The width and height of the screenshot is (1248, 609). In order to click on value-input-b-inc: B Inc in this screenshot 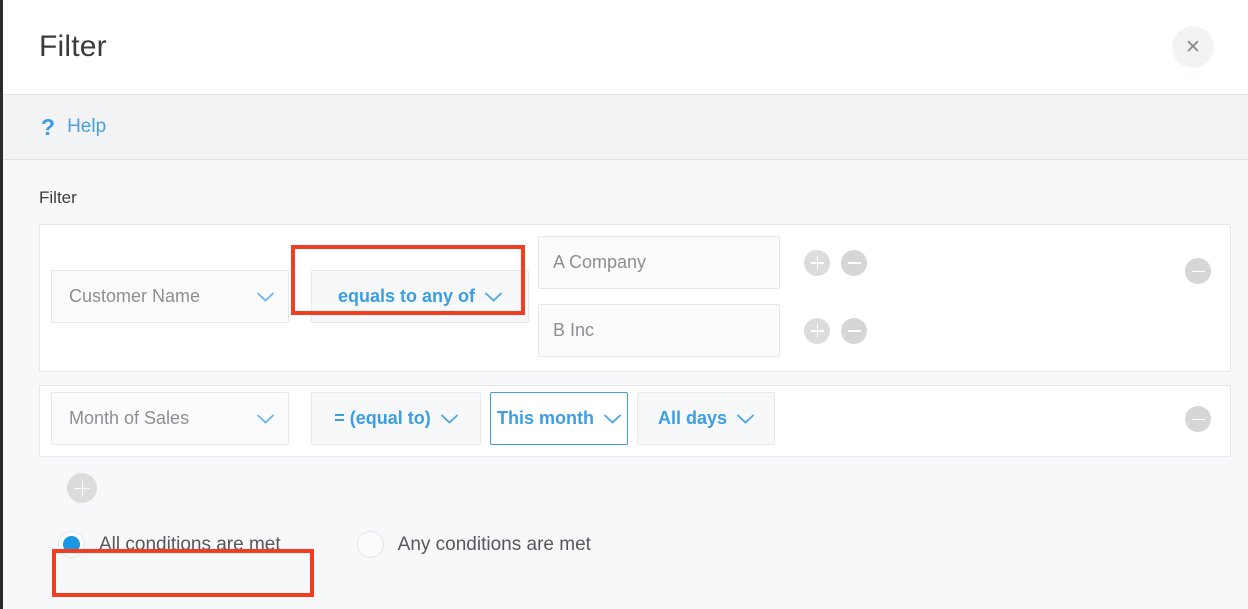, I will do `click(659, 330)`.